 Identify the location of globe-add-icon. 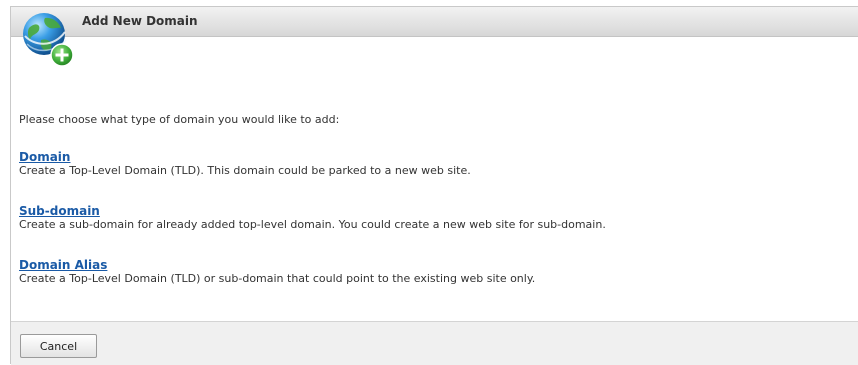
(48, 40).